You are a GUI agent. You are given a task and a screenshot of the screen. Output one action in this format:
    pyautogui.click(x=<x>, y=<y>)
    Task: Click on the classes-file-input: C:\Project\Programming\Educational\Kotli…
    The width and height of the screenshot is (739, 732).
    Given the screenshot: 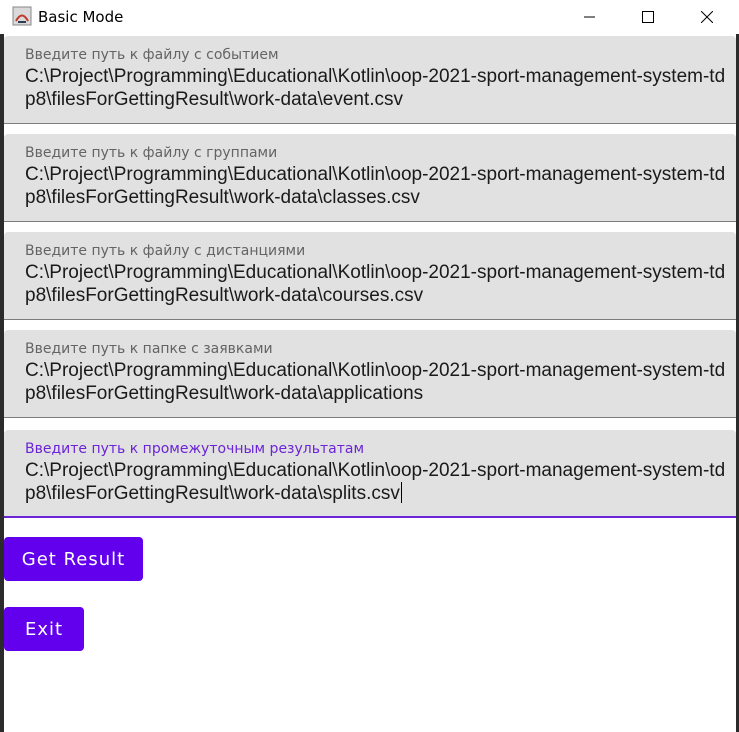 What is the action you would take?
    pyautogui.click(x=377, y=186)
    